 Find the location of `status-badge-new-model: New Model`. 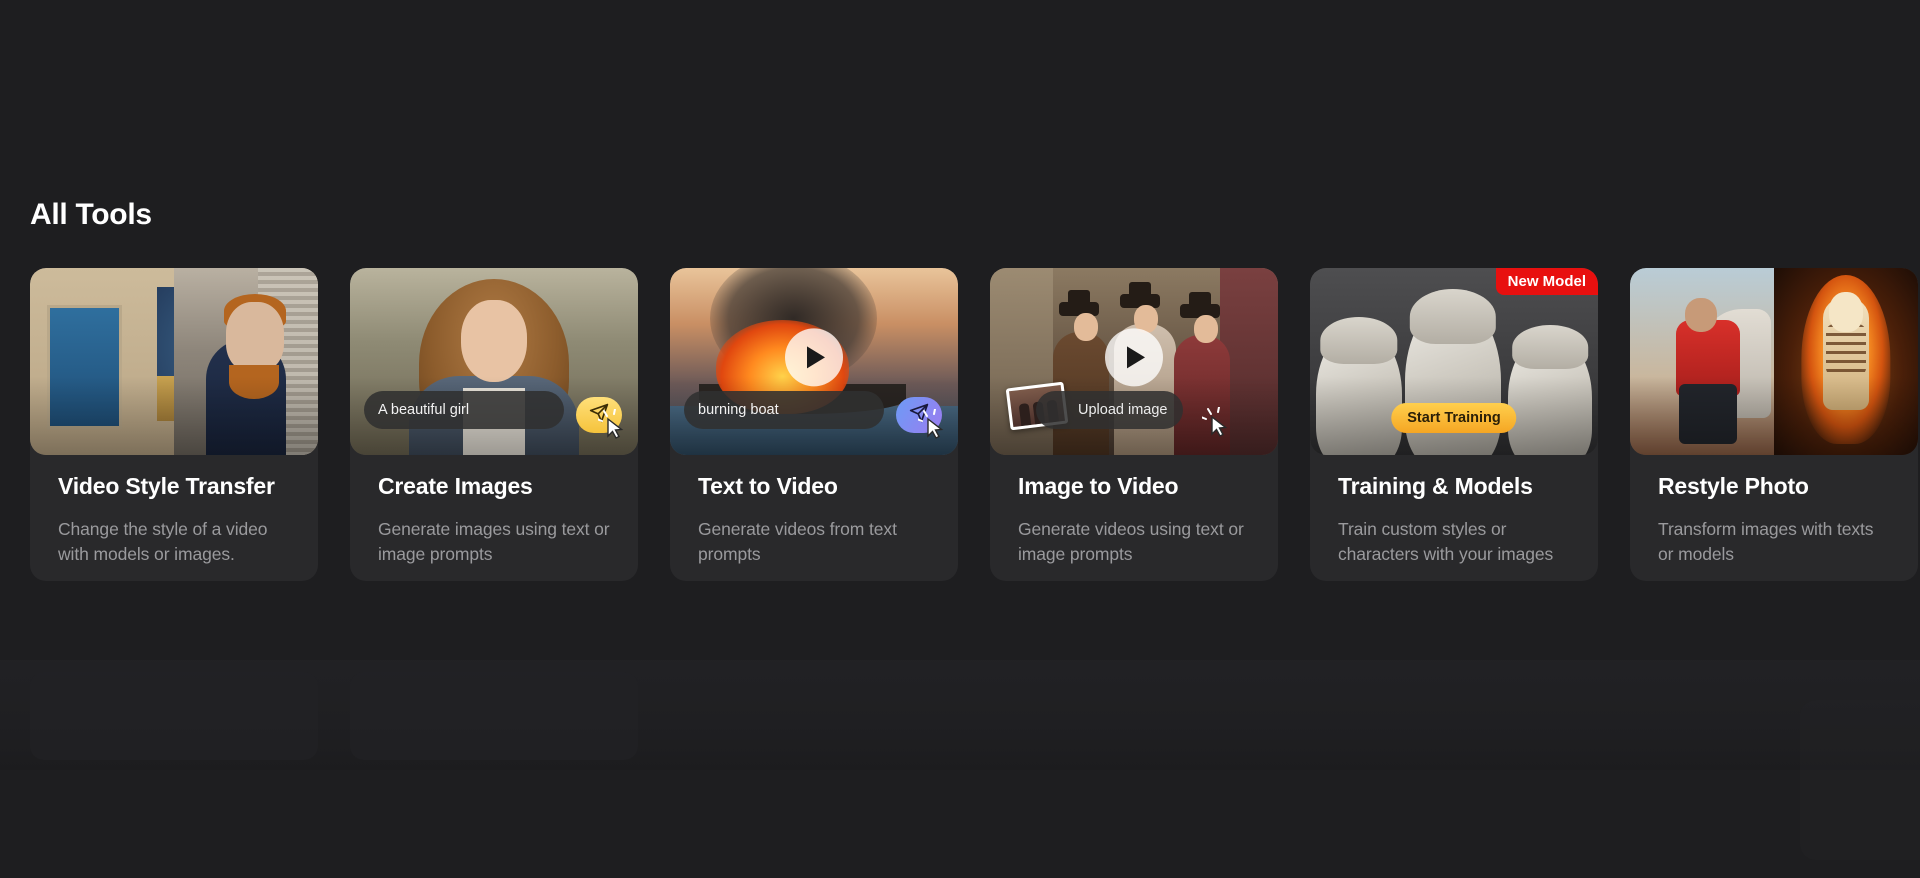

status-badge-new-model: New Model is located at coordinates (1546, 281).